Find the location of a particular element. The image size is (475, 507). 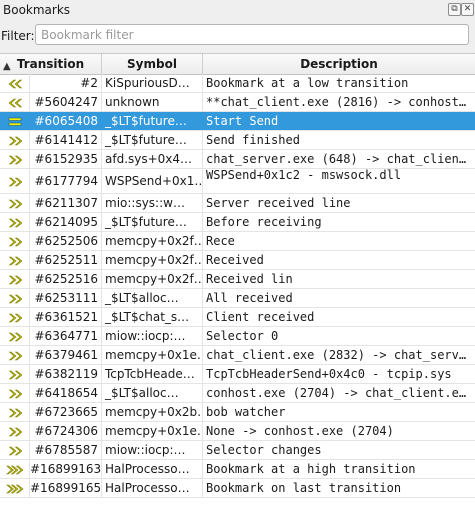

transition-cell: #6252511 is located at coordinates (66, 260).